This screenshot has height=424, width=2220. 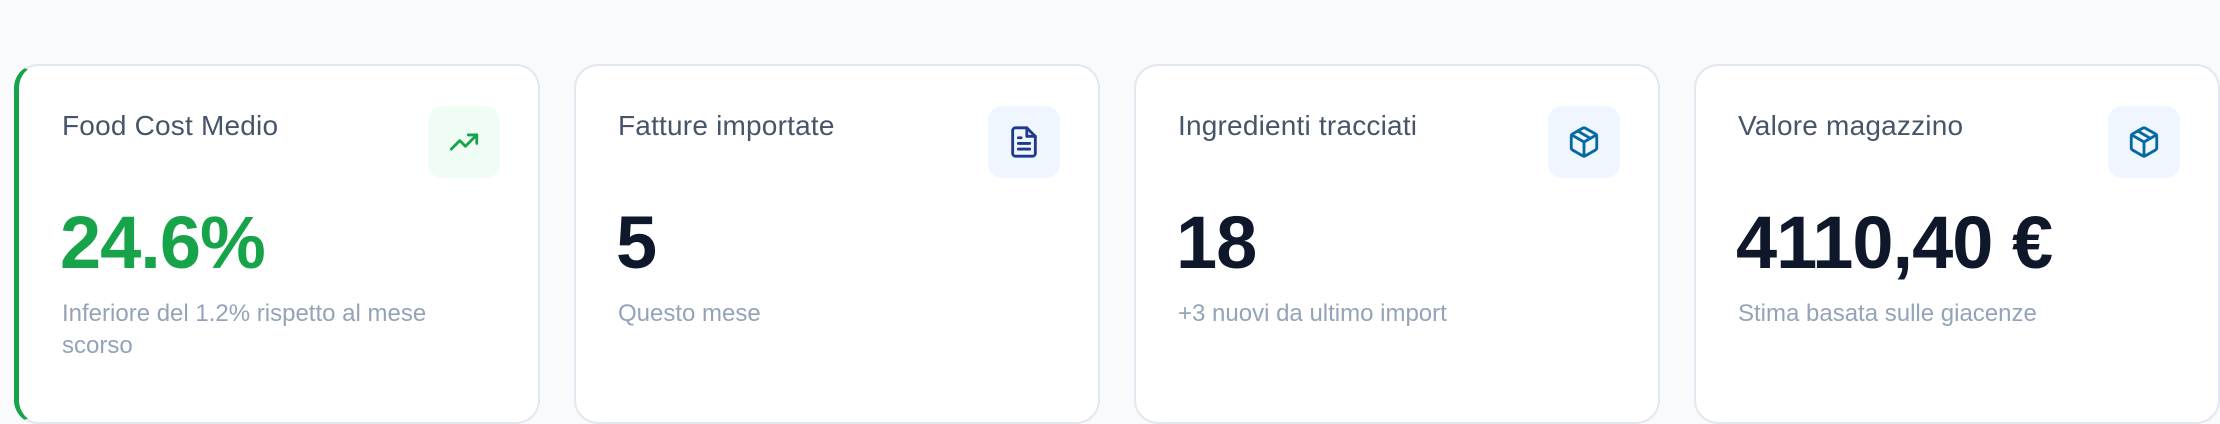 What do you see at coordinates (726, 125) in the screenshot?
I see `card-title: Fatture importate` at bounding box center [726, 125].